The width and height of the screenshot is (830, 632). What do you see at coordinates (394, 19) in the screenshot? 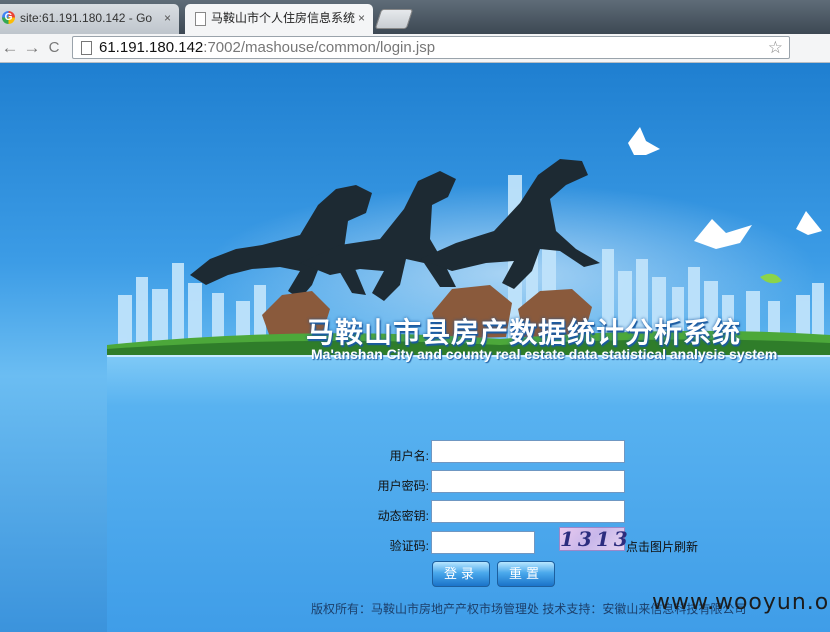
I see `new-tab-button` at bounding box center [394, 19].